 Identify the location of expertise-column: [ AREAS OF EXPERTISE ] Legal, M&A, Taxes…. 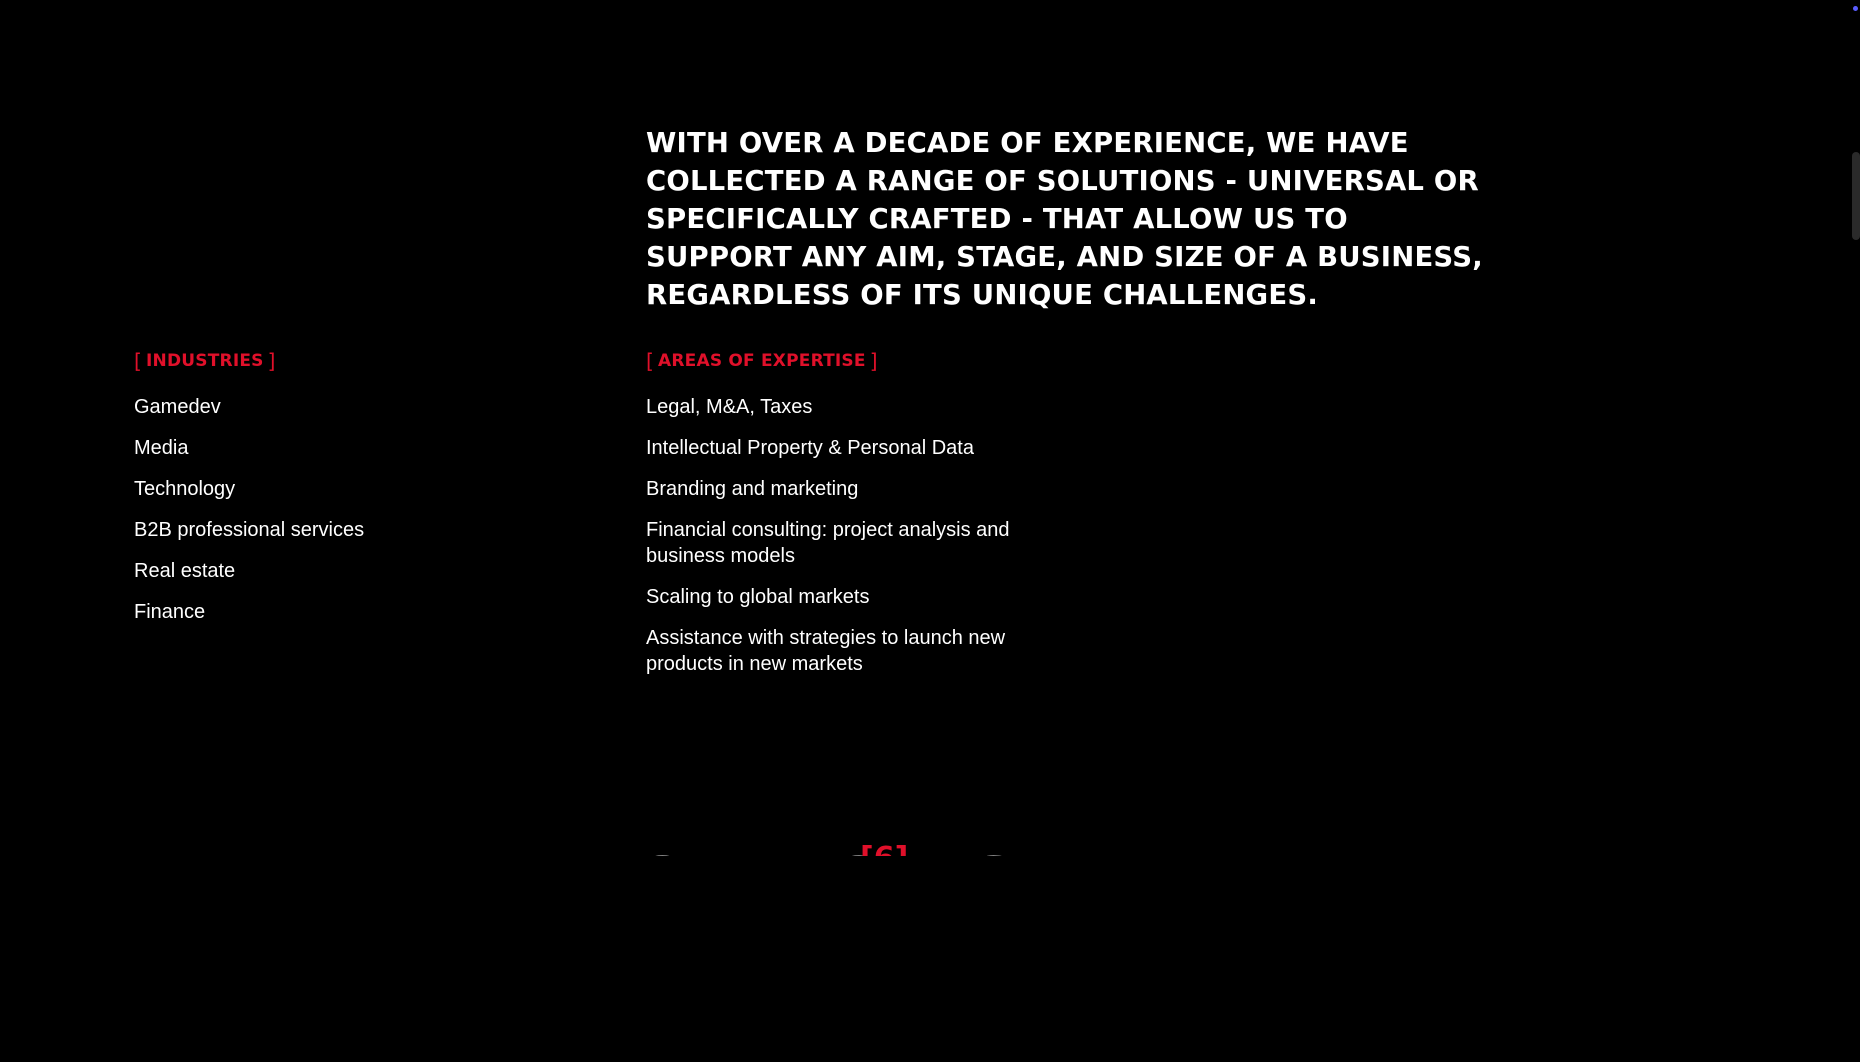
(856, 521).